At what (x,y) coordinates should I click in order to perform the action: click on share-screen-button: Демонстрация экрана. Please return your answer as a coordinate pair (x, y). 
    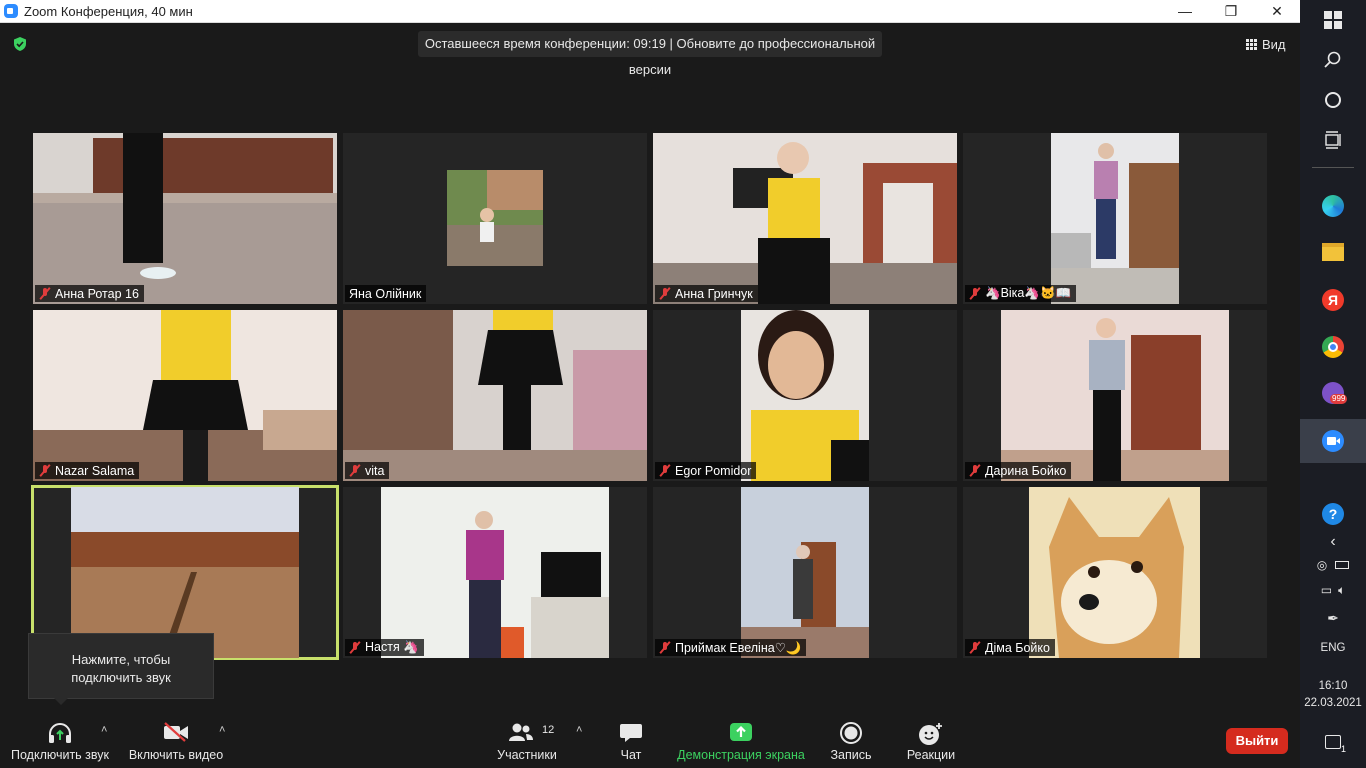
    Looking at the image, I should click on (741, 739).